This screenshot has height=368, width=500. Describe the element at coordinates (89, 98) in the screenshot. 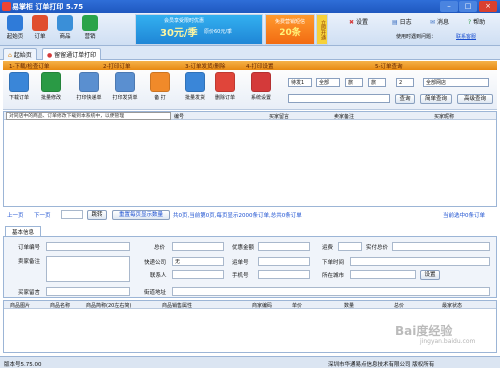

I see `tool-label: 打印快递单` at that location.